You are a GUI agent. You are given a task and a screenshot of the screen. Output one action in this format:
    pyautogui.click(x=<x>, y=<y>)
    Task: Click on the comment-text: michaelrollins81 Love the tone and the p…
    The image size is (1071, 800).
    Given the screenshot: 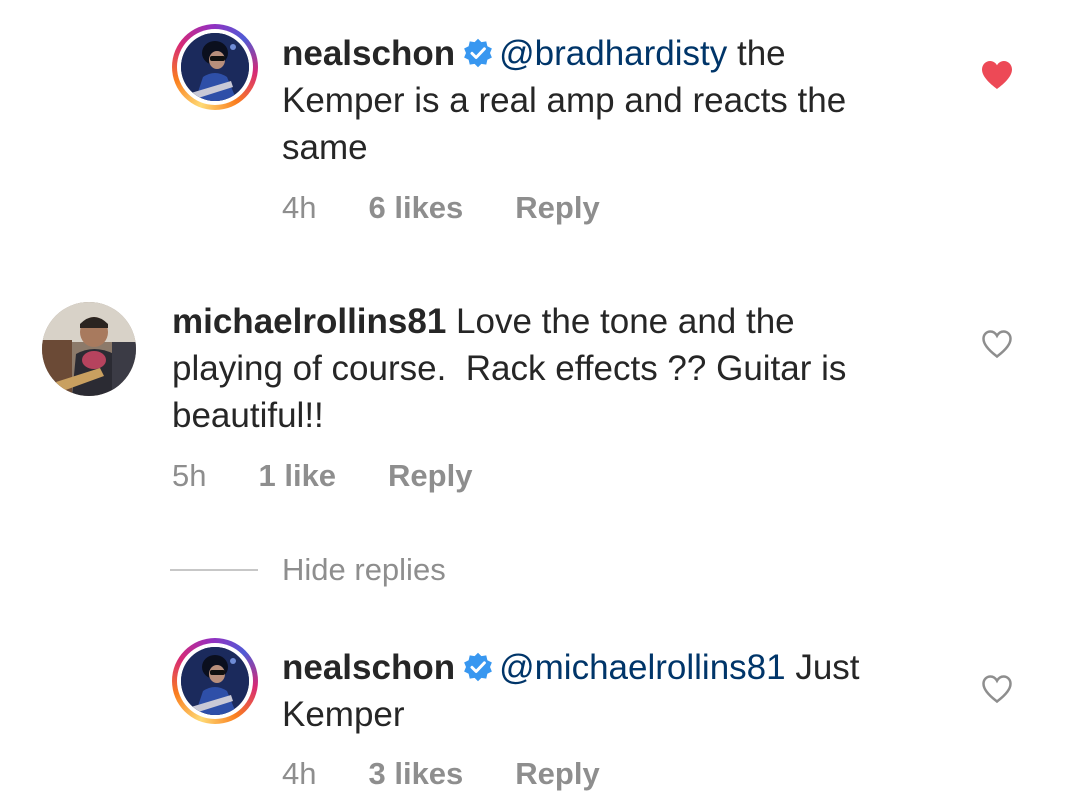 What is the action you would take?
    pyautogui.click(x=582, y=368)
    